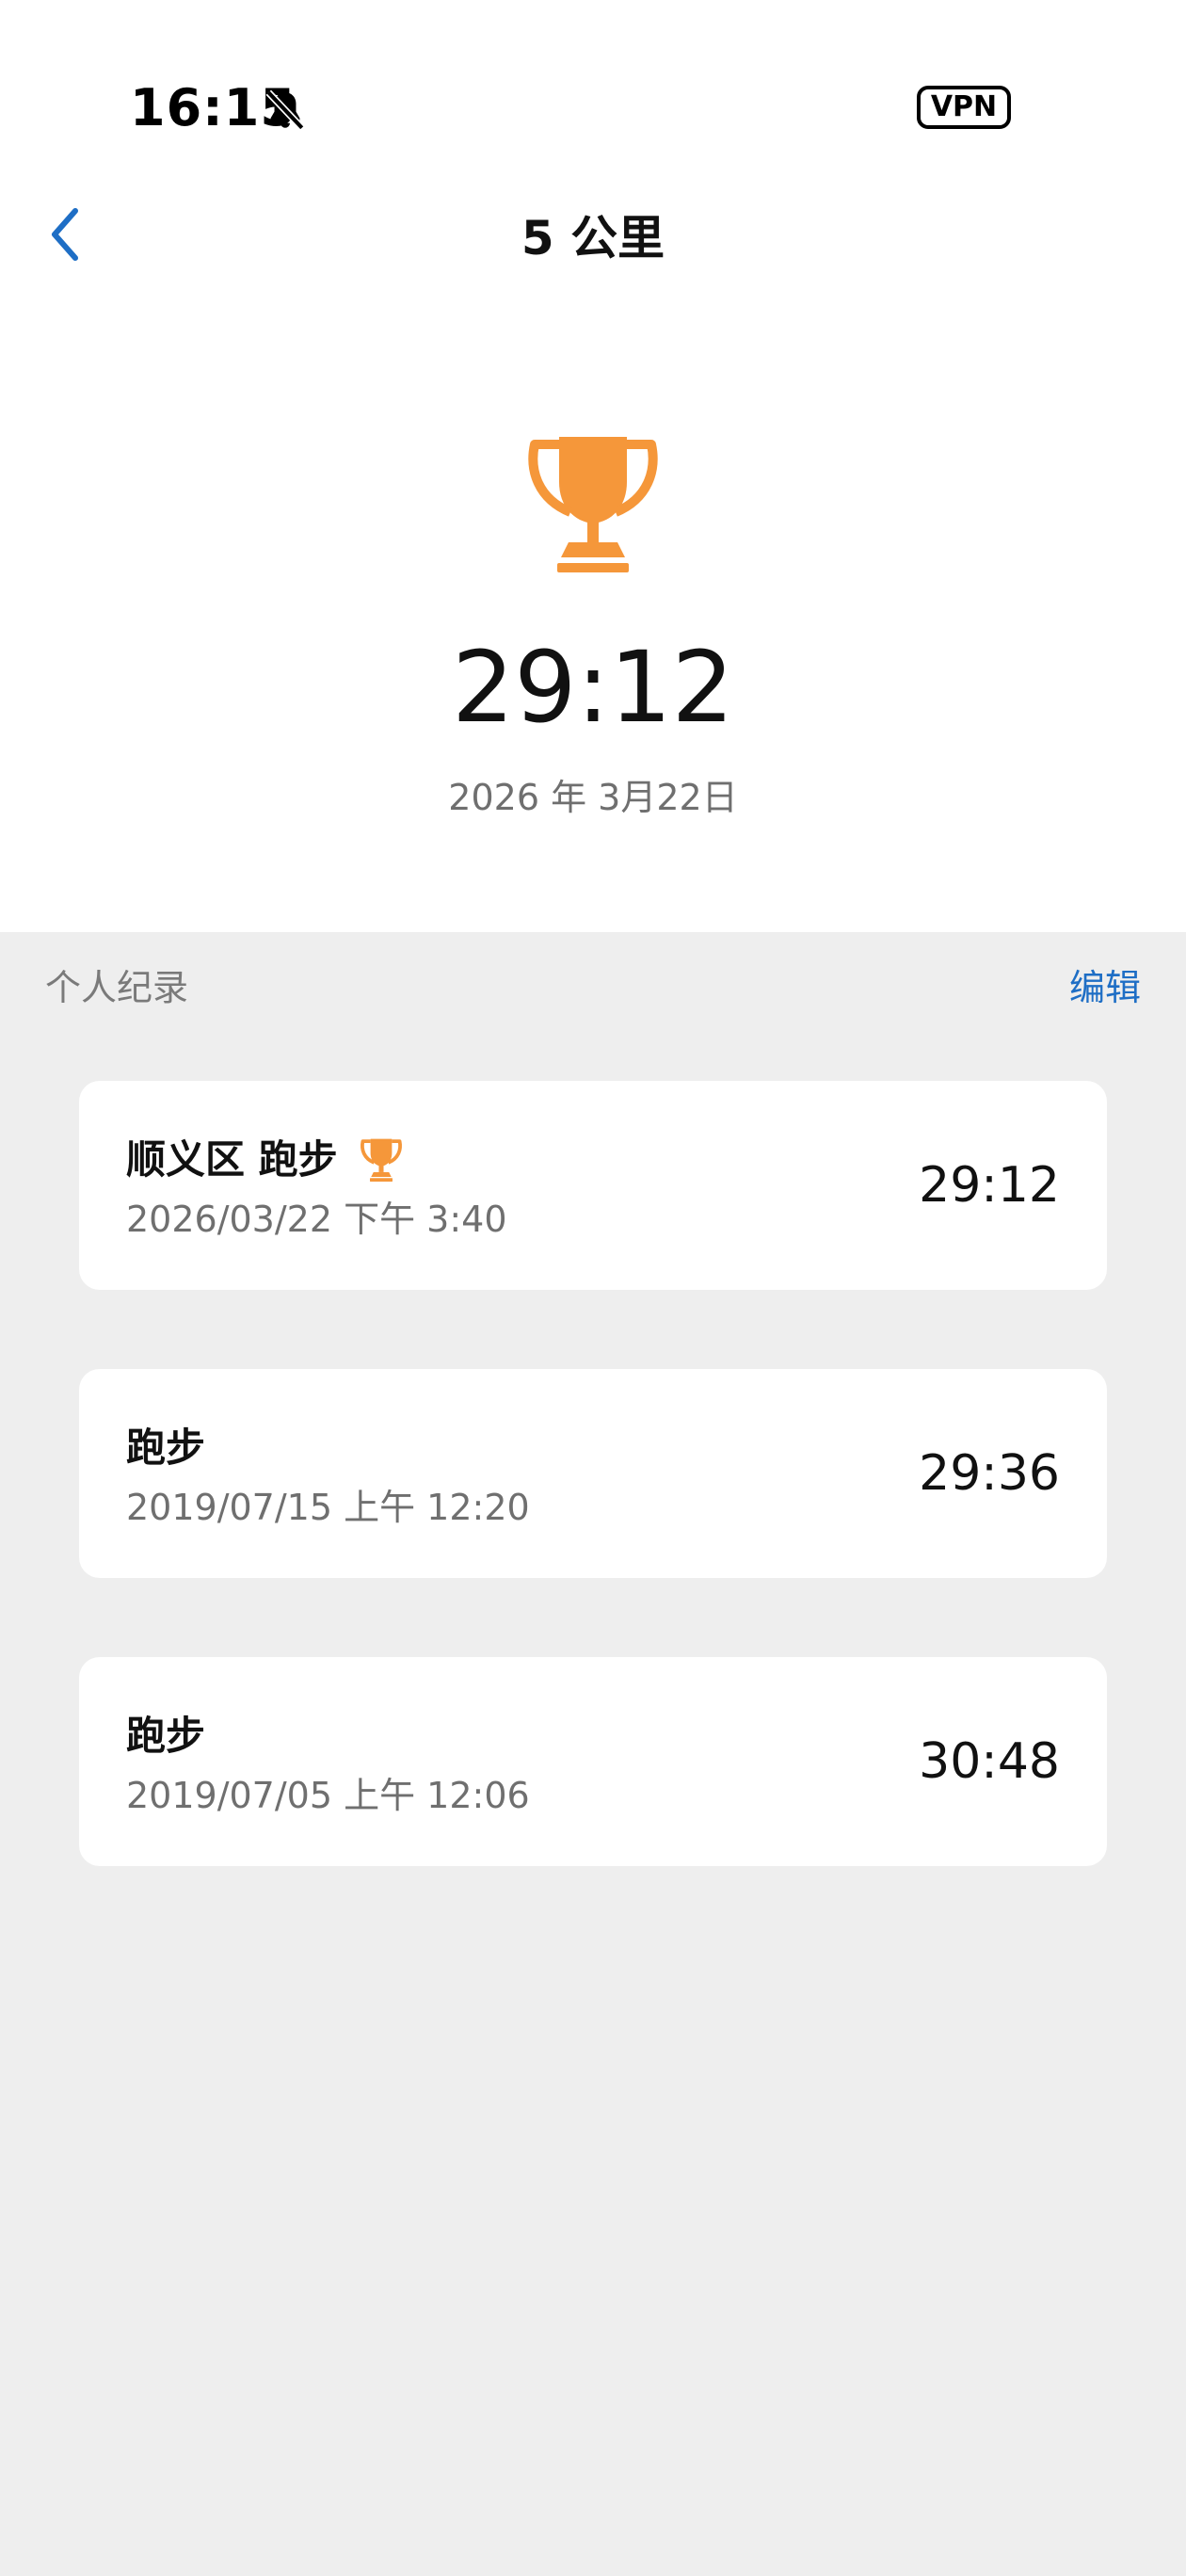  What do you see at coordinates (989, 1185) in the screenshot?
I see `record-time: 29:12` at bounding box center [989, 1185].